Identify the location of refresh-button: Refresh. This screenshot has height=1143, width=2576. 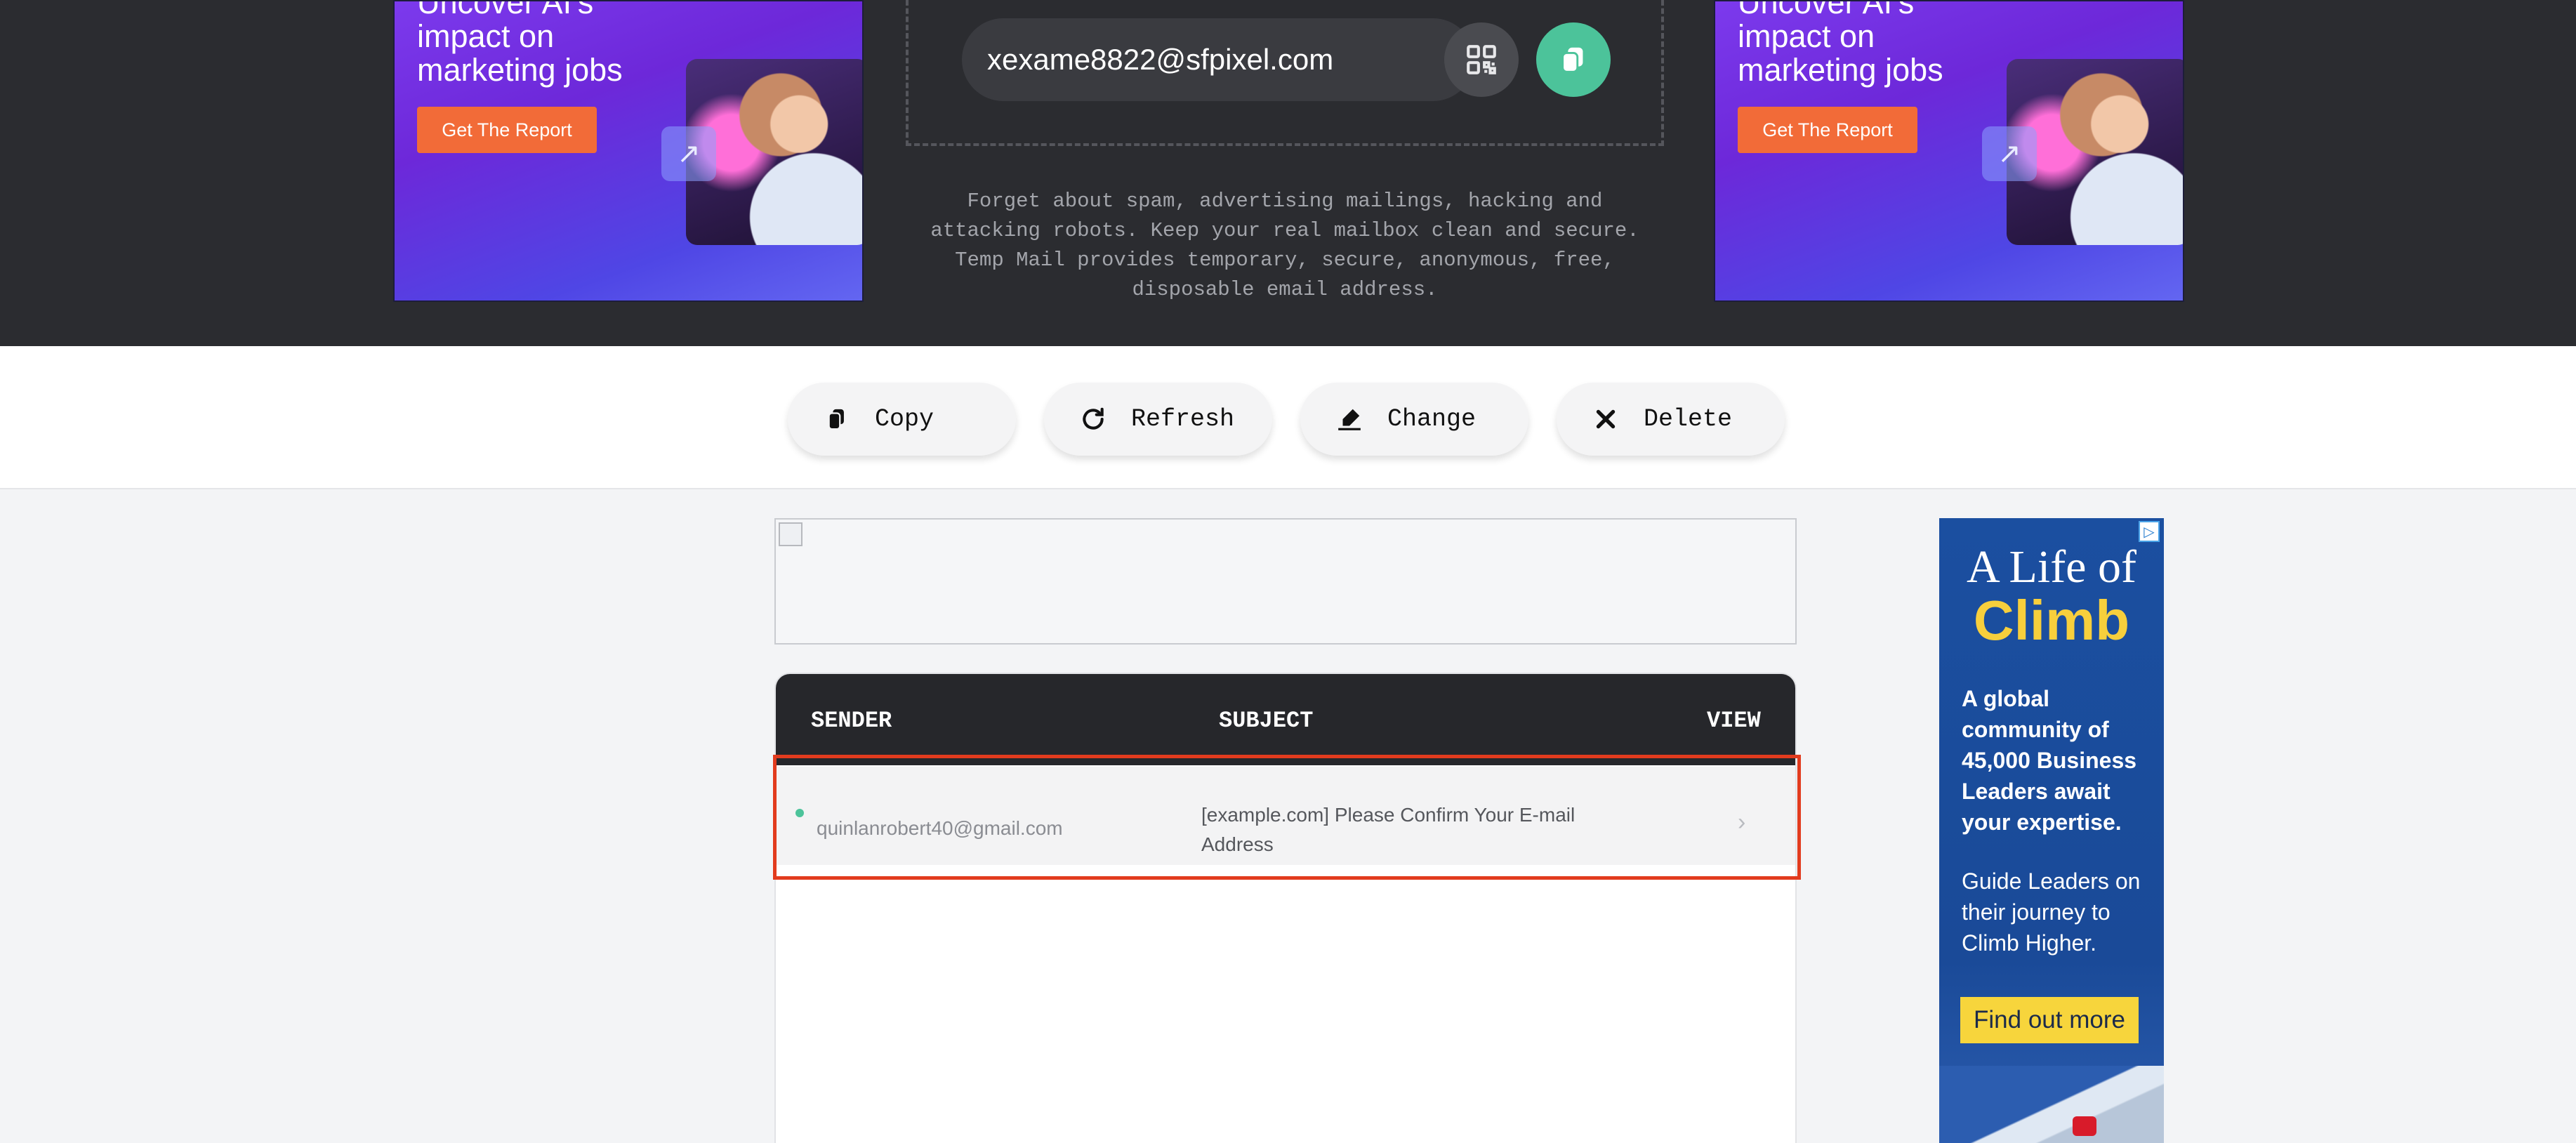
(1158, 419).